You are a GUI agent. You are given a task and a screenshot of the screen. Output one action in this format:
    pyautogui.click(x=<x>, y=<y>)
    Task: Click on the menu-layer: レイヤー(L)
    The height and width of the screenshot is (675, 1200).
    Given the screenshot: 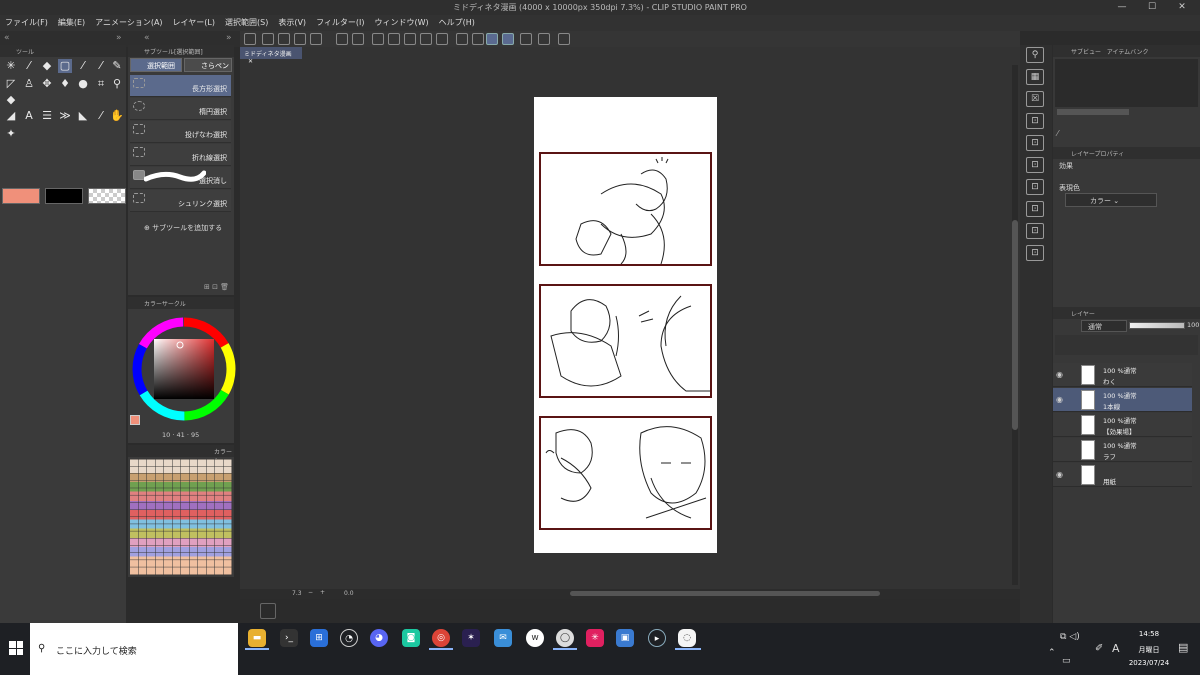 What is the action you would take?
    pyautogui.click(x=194, y=23)
    